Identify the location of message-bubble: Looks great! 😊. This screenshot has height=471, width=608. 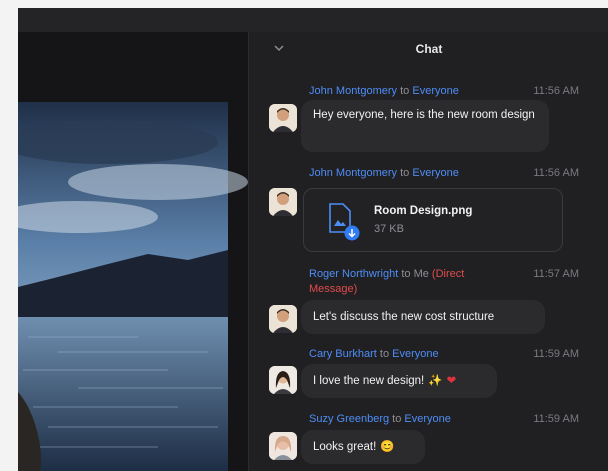
(363, 447).